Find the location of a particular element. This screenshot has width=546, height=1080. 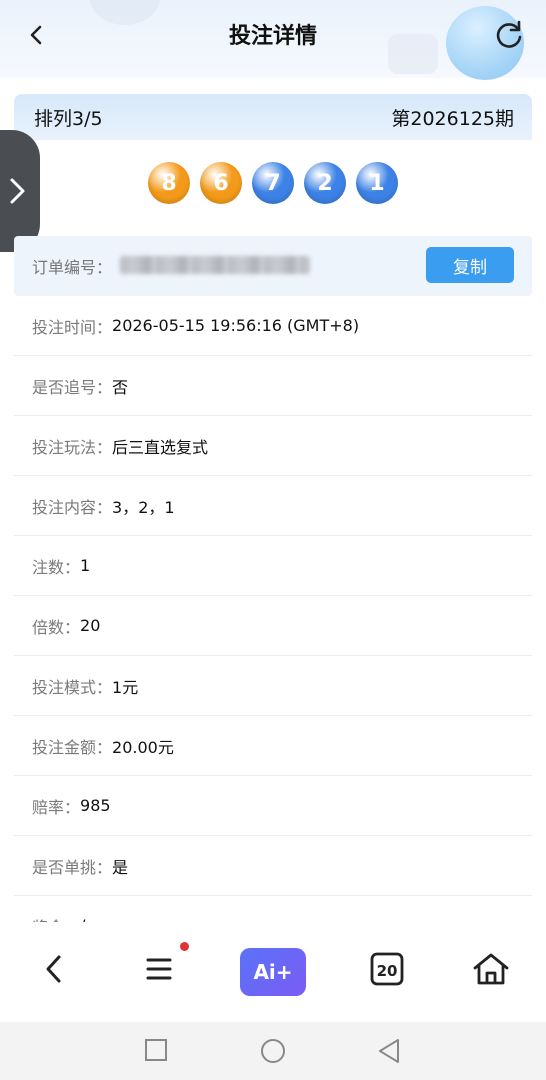

detail-label: 投注内容： is located at coordinates (72, 507).